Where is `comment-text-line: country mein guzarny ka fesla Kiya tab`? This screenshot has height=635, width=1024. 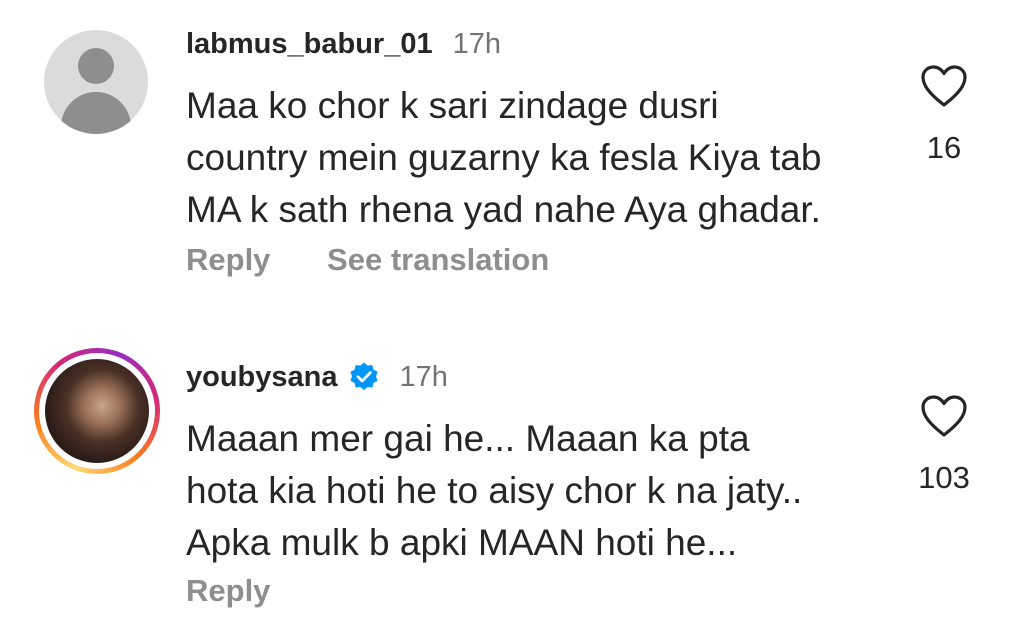
comment-text-line: country mein guzarny ka fesla Kiya tab is located at coordinates (504, 157).